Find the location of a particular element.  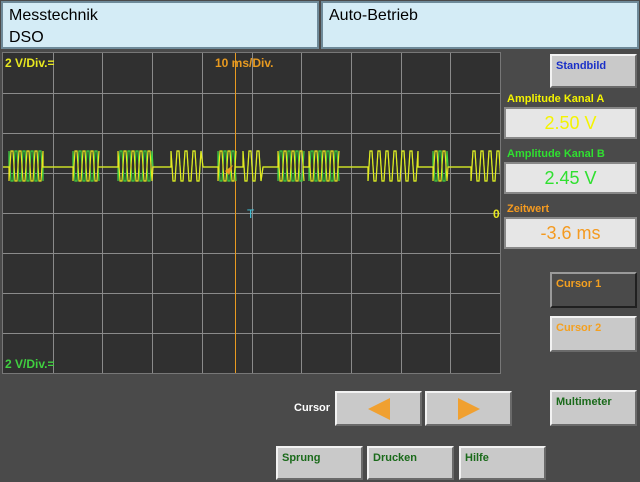

standbild-button: Standbild is located at coordinates (593, 71).